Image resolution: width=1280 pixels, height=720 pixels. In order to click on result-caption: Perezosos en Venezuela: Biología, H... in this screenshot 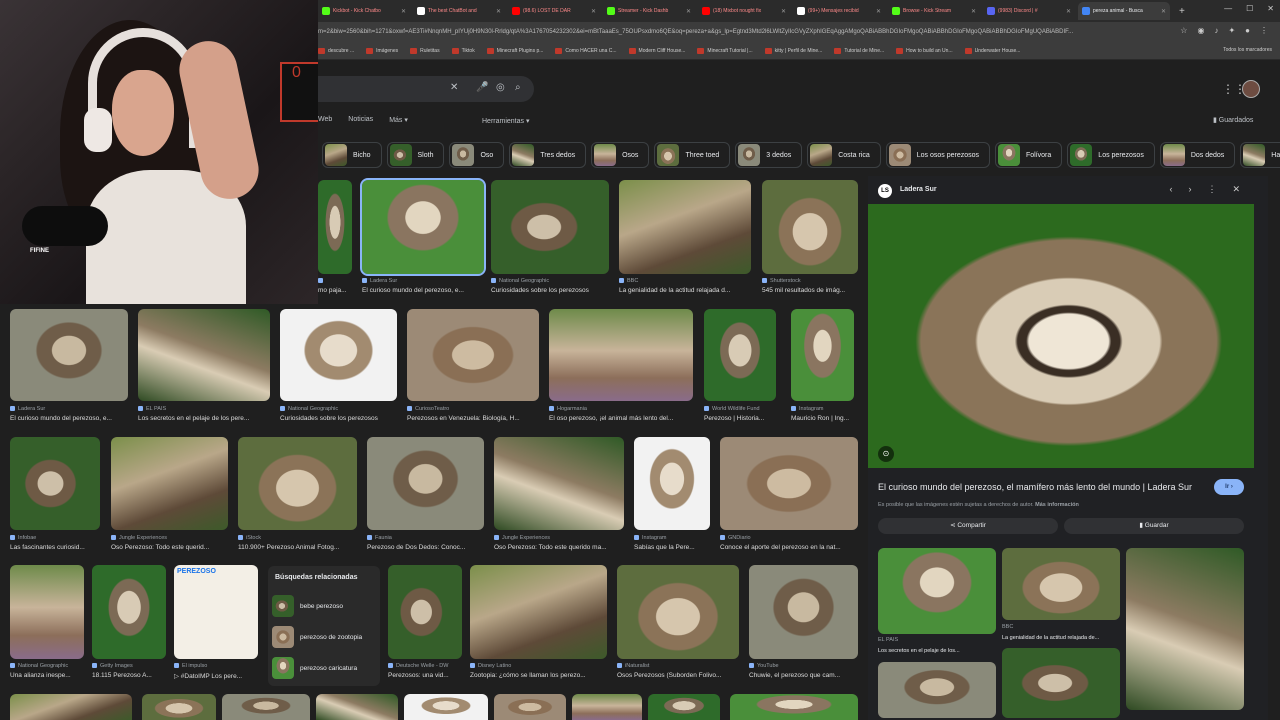, I will do `click(473, 418)`.